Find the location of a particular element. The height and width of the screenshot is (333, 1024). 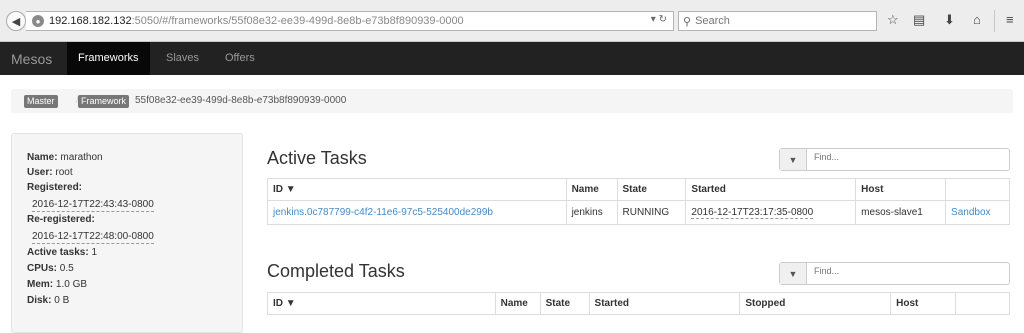

info-registered-date: 2016-12-17T22:43:43-0800 is located at coordinates (93, 205).